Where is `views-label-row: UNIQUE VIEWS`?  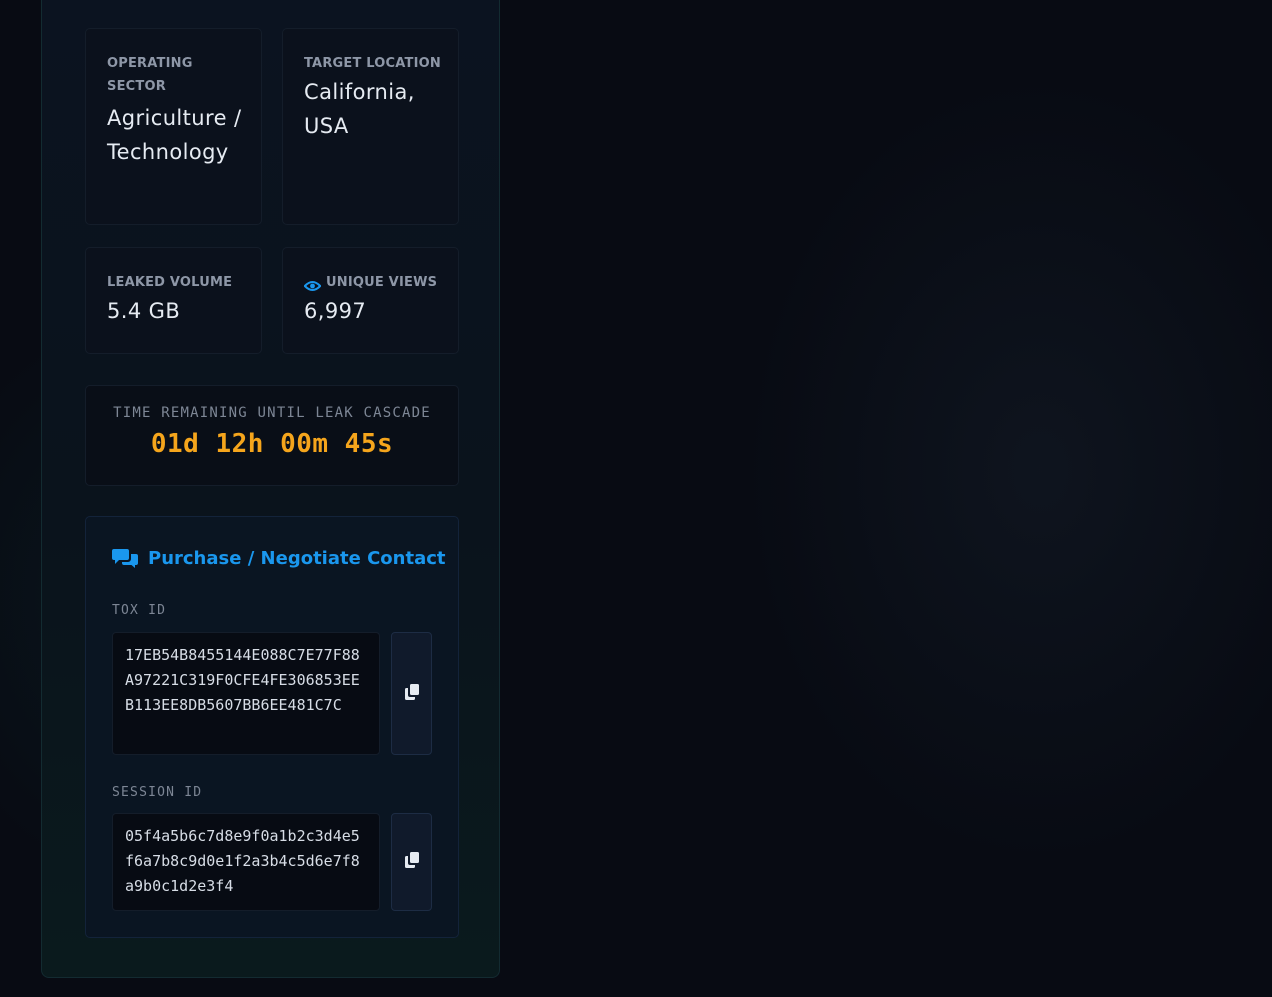 views-label-row: UNIQUE VIEWS is located at coordinates (380, 282).